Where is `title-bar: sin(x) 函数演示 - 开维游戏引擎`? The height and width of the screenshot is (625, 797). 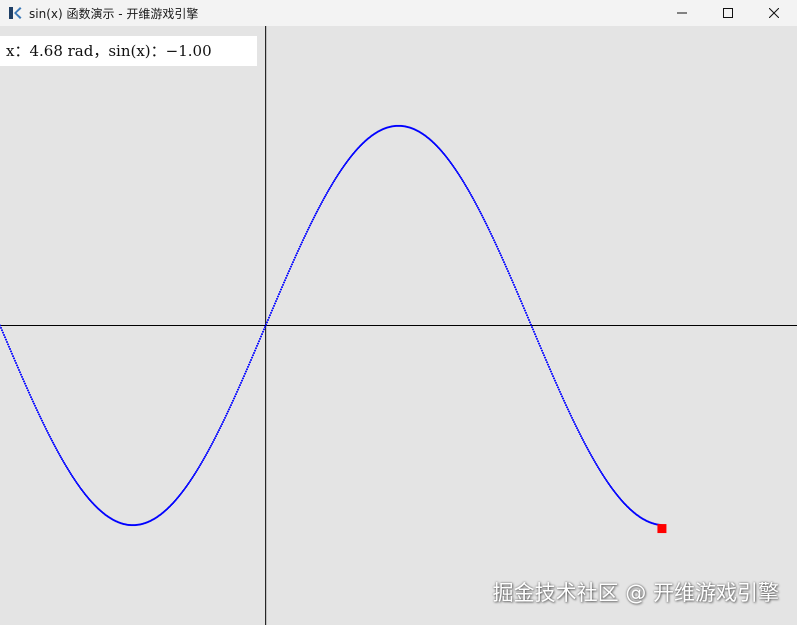
title-bar: sin(x) 函数演示 - 开维游戏引擎 is located at coordinates (398, 13).